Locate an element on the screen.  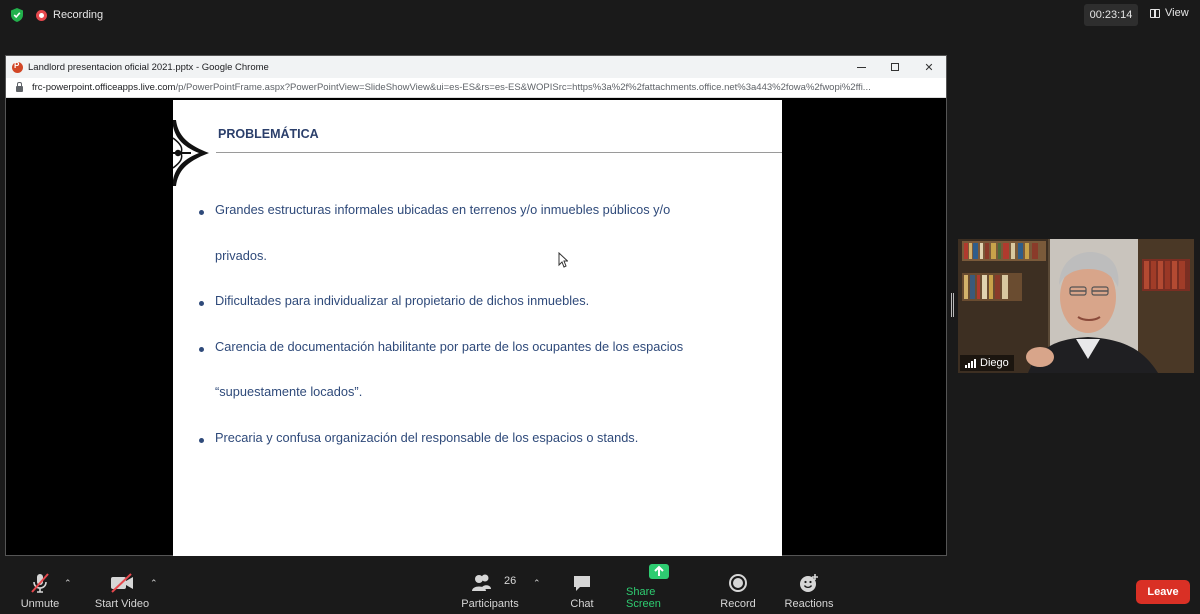
lock-icon is located at coordinates (19, 86).